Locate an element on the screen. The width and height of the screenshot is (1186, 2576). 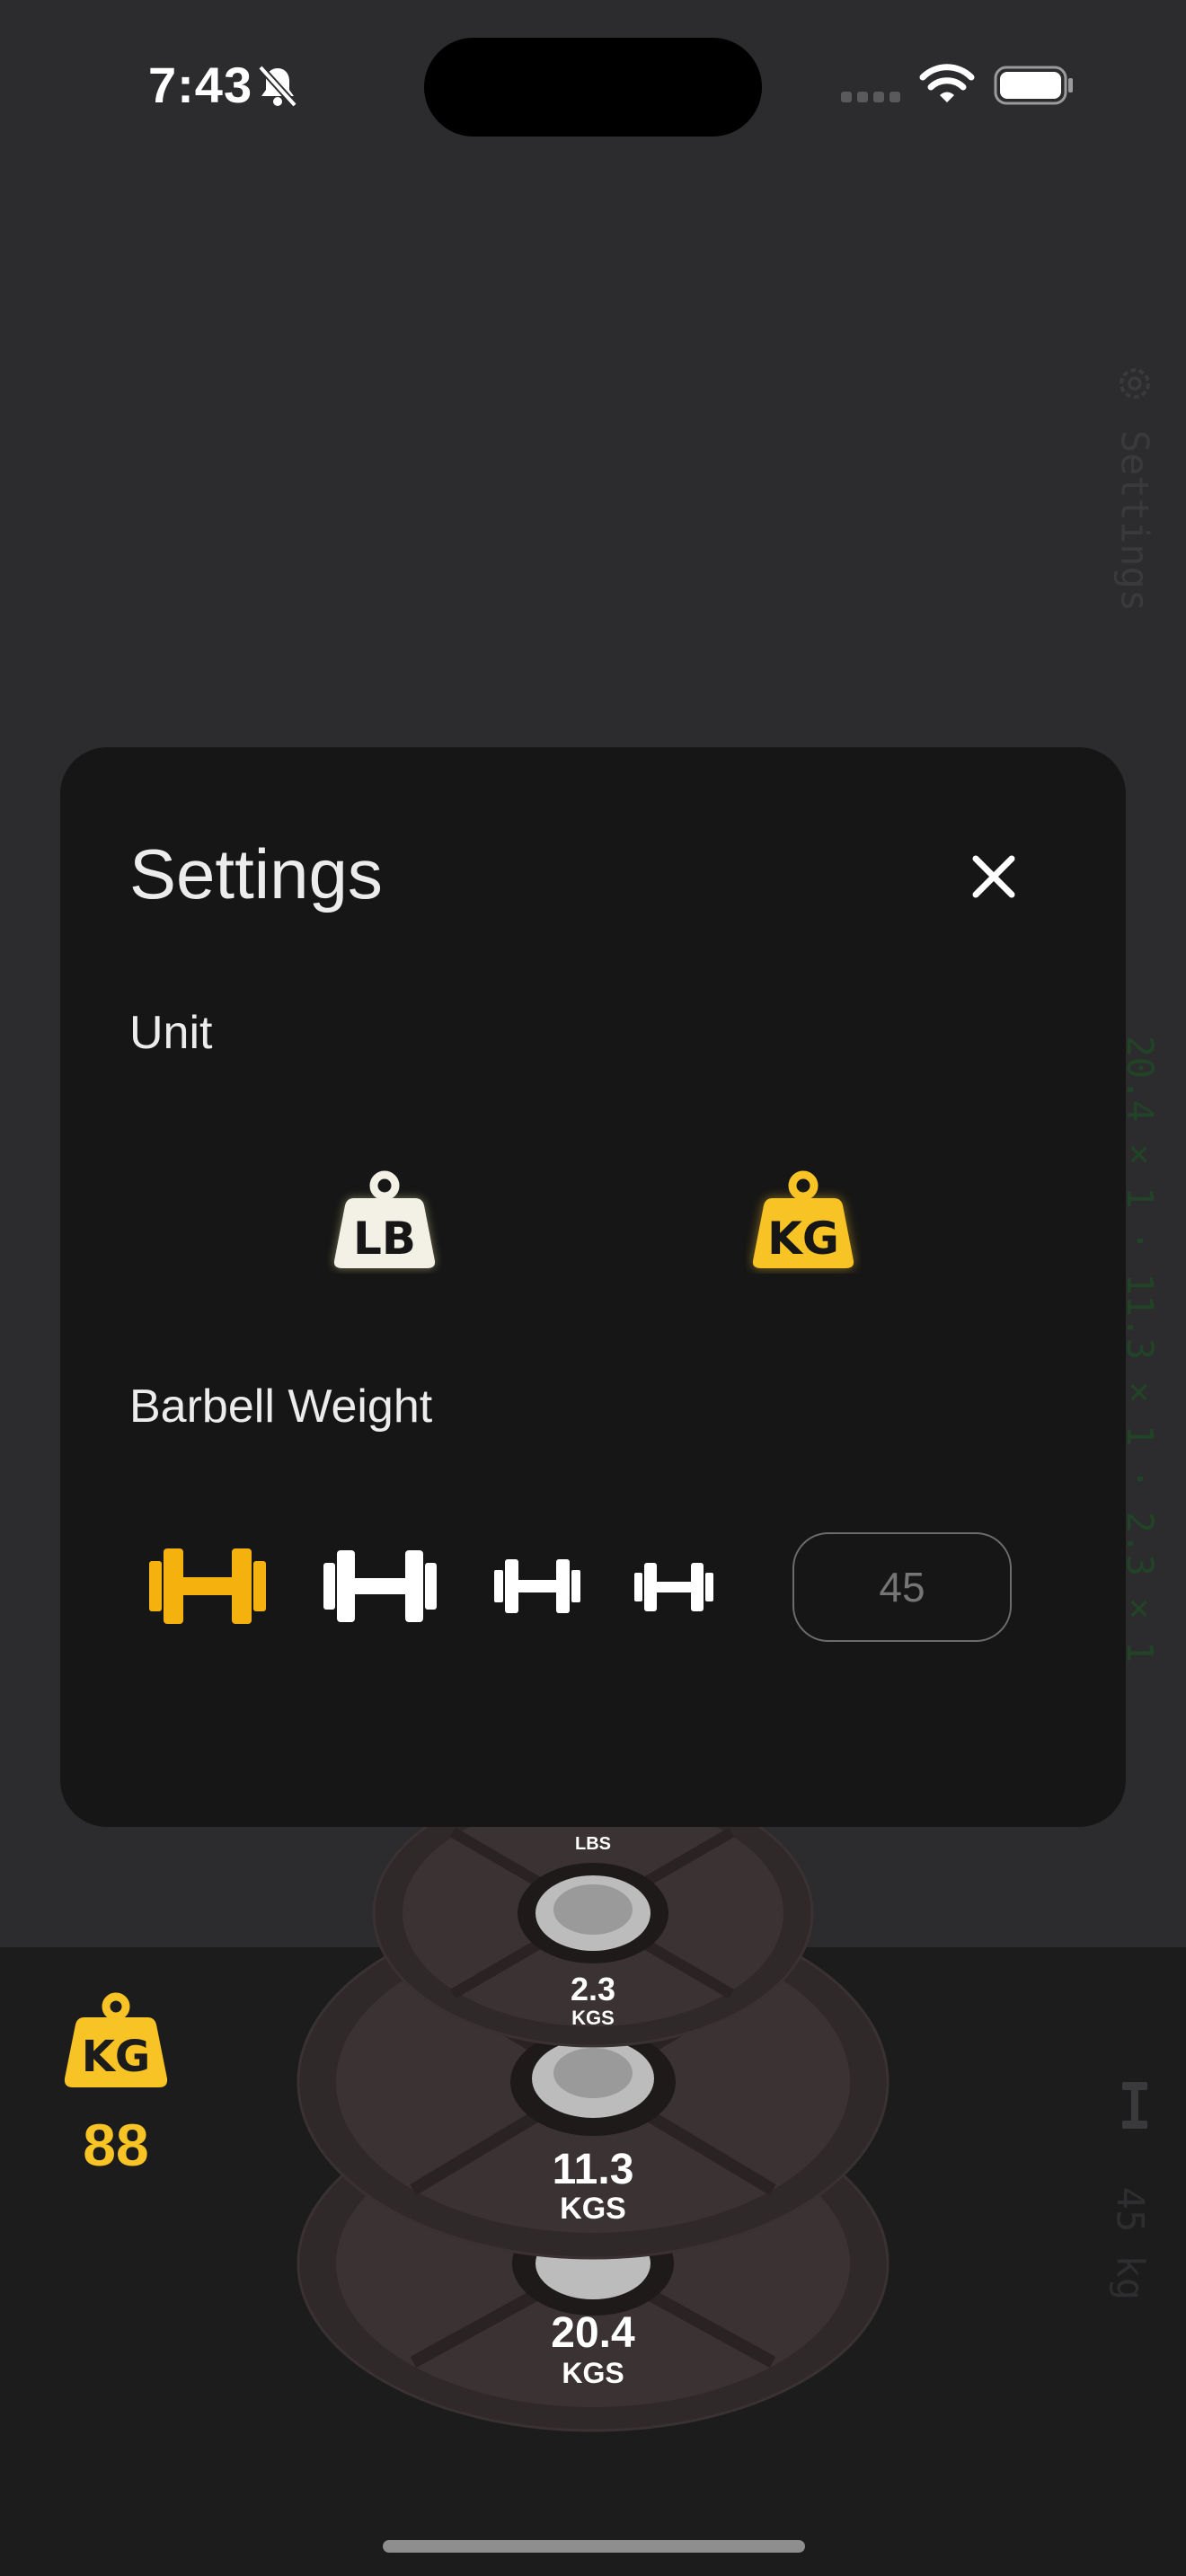
close-button is located at coordinates (994, 877).